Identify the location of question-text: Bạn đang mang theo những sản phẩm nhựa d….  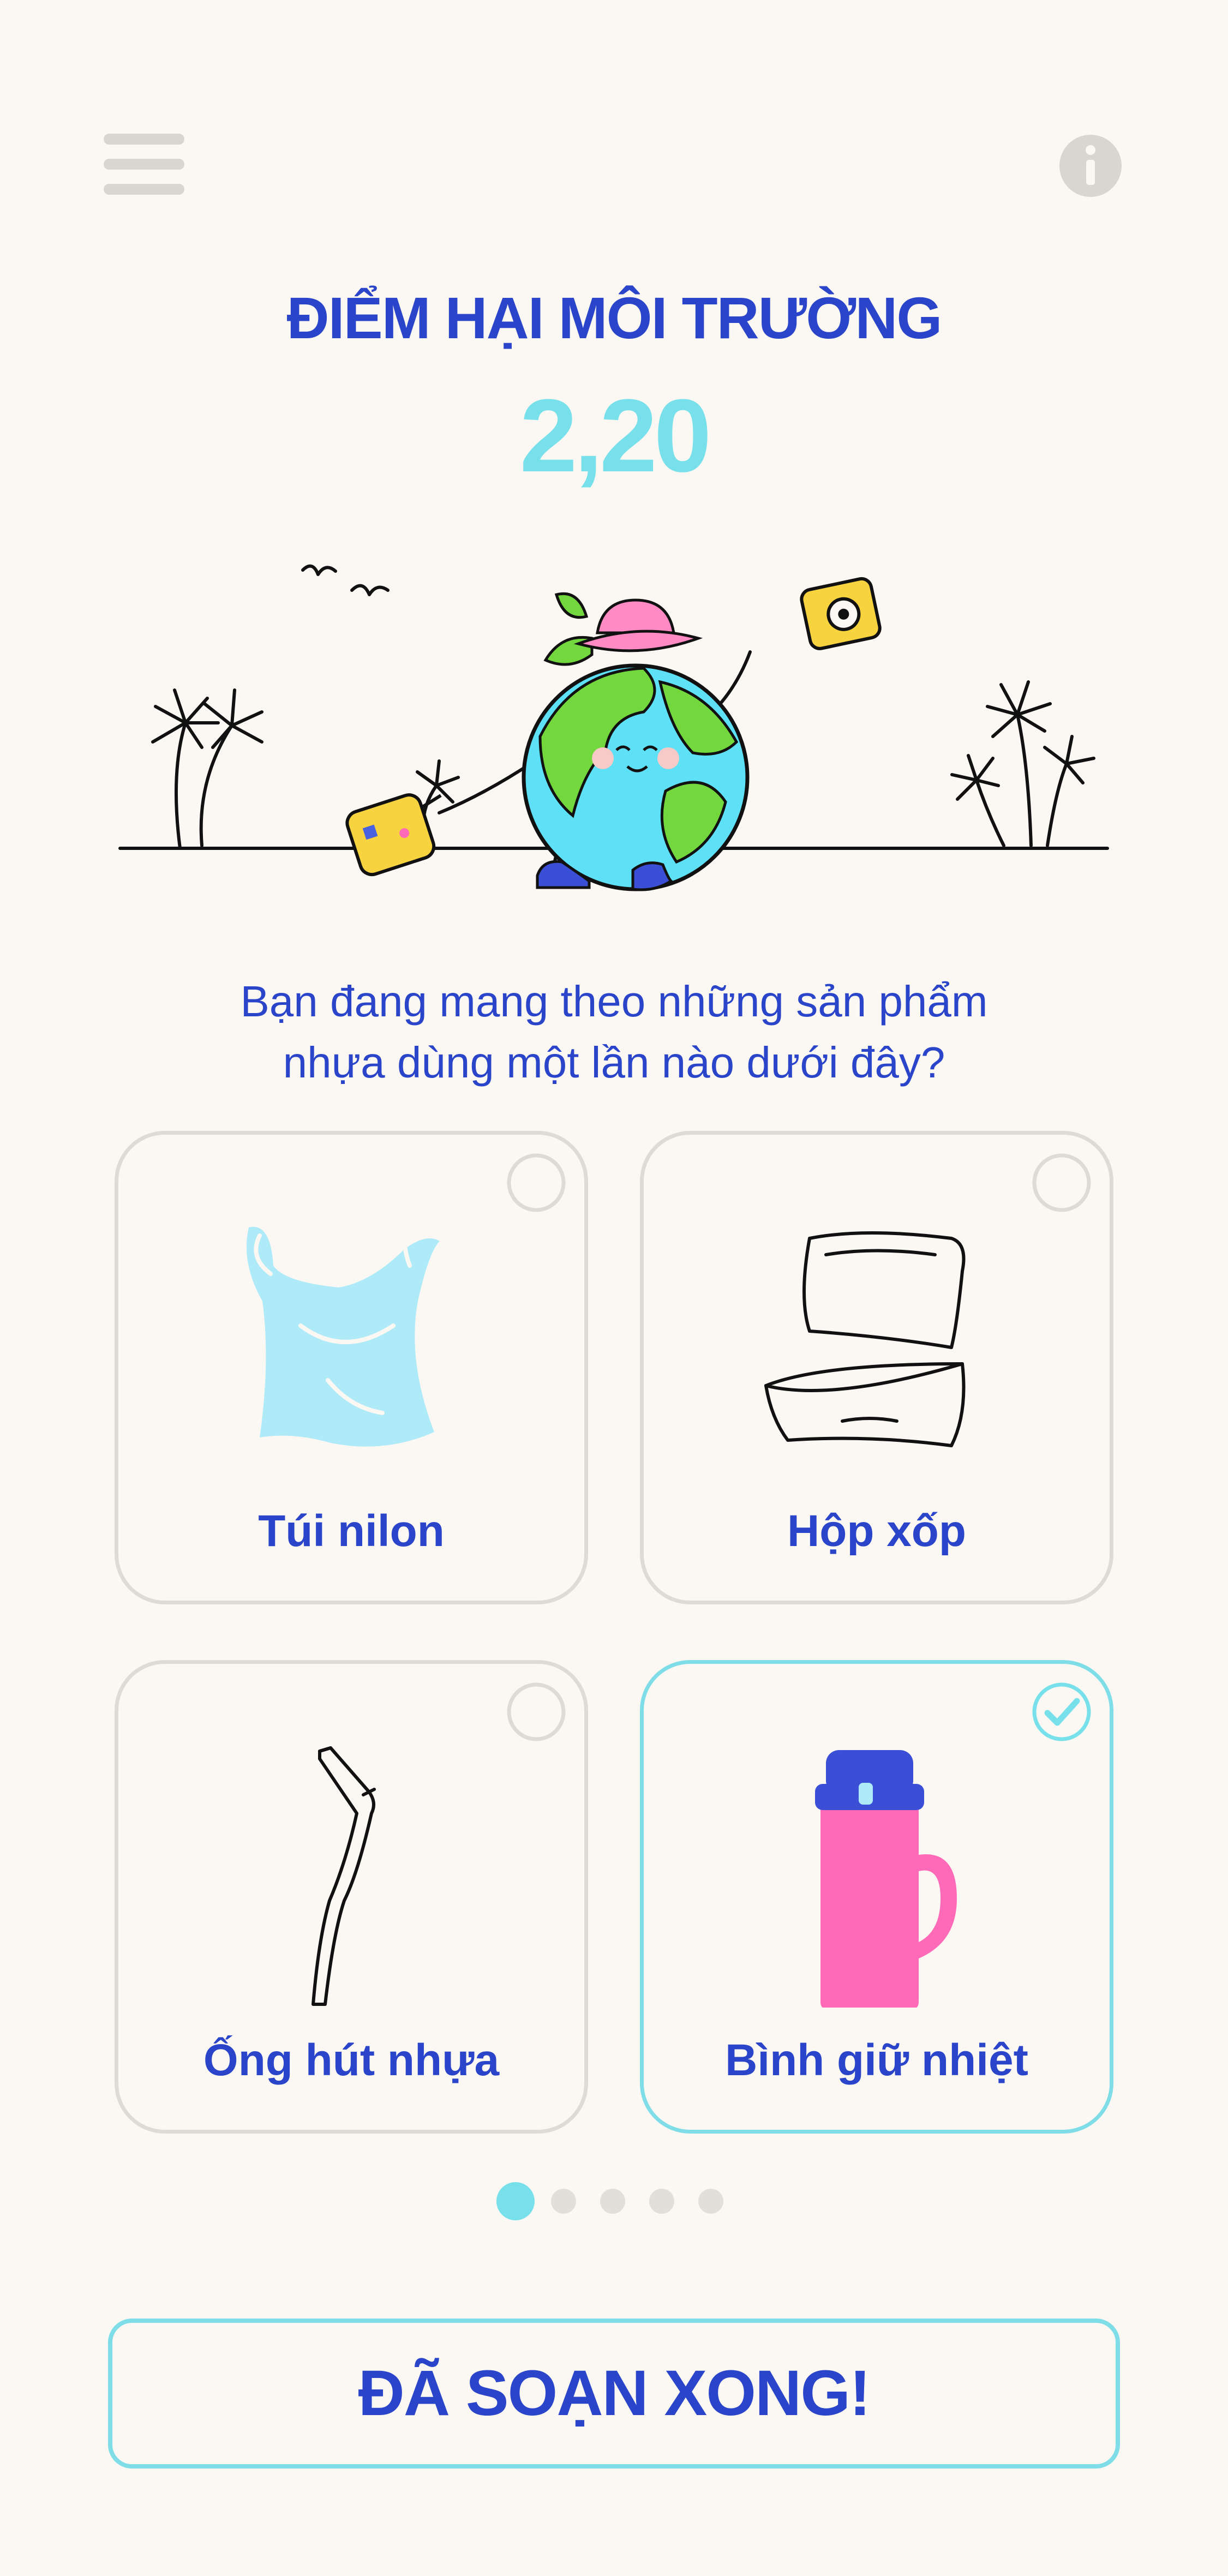
(614, 1032).